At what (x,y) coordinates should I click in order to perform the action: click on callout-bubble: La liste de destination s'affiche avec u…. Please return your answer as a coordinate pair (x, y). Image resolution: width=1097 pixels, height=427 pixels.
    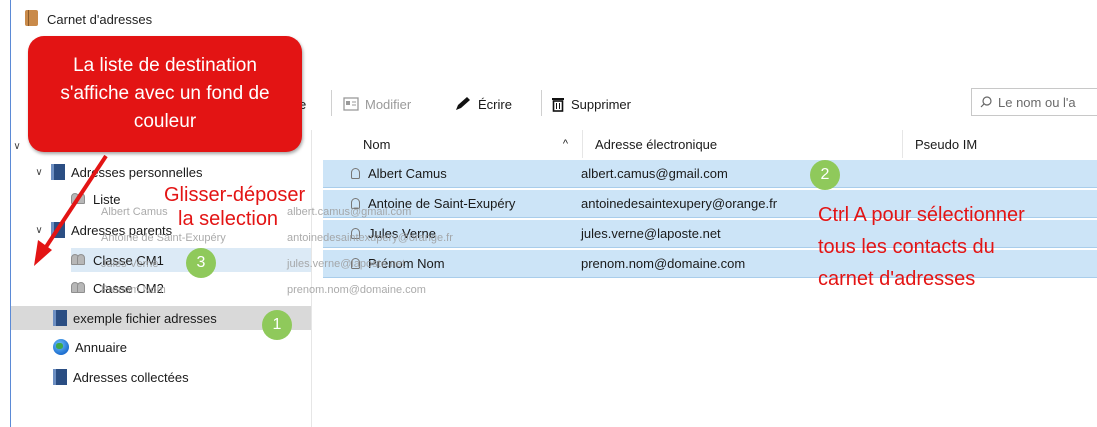
    Looking at the image, I should click on (165, 94).